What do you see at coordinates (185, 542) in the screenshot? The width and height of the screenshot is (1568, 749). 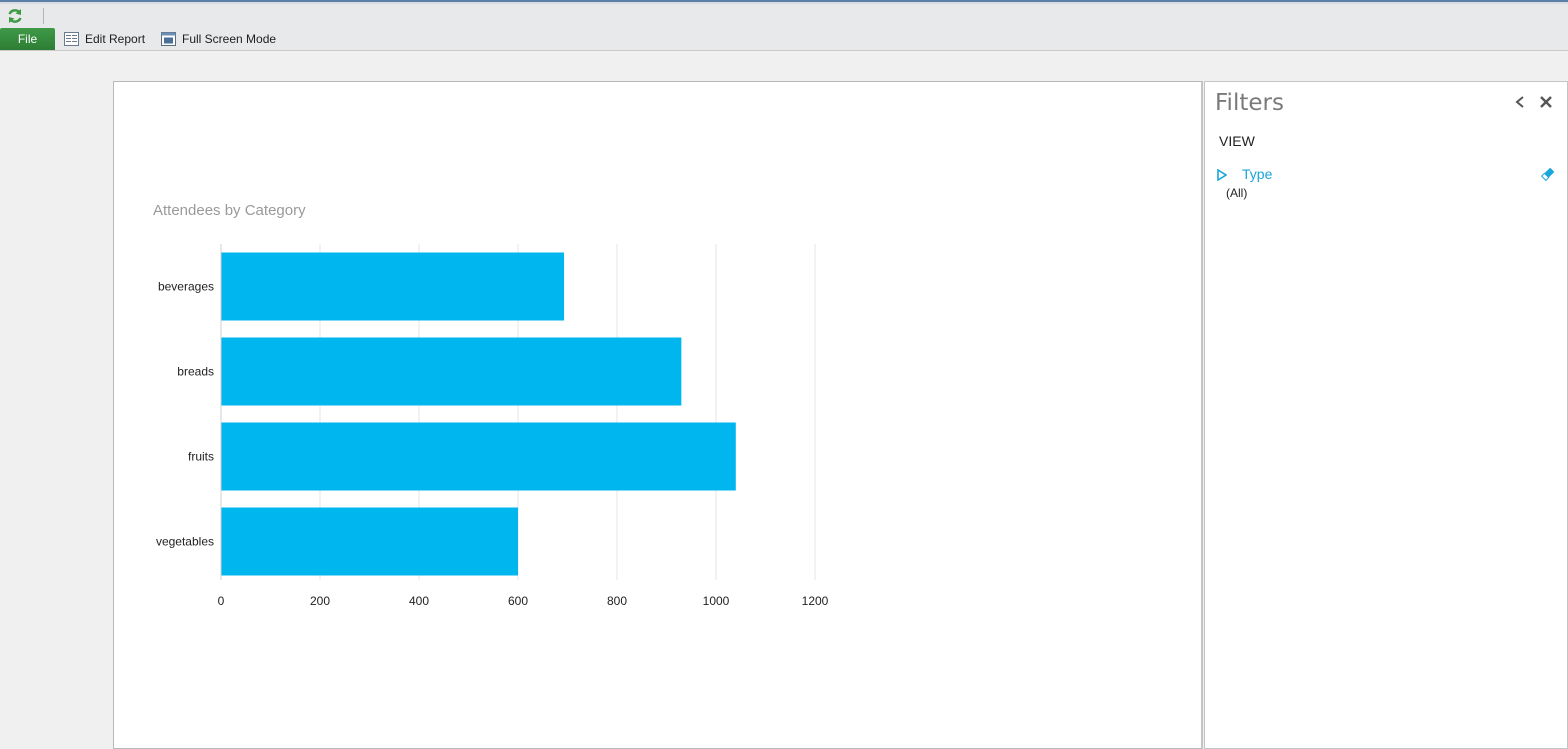 I see `category-label: vegetables` at bounding box center [185, 542].